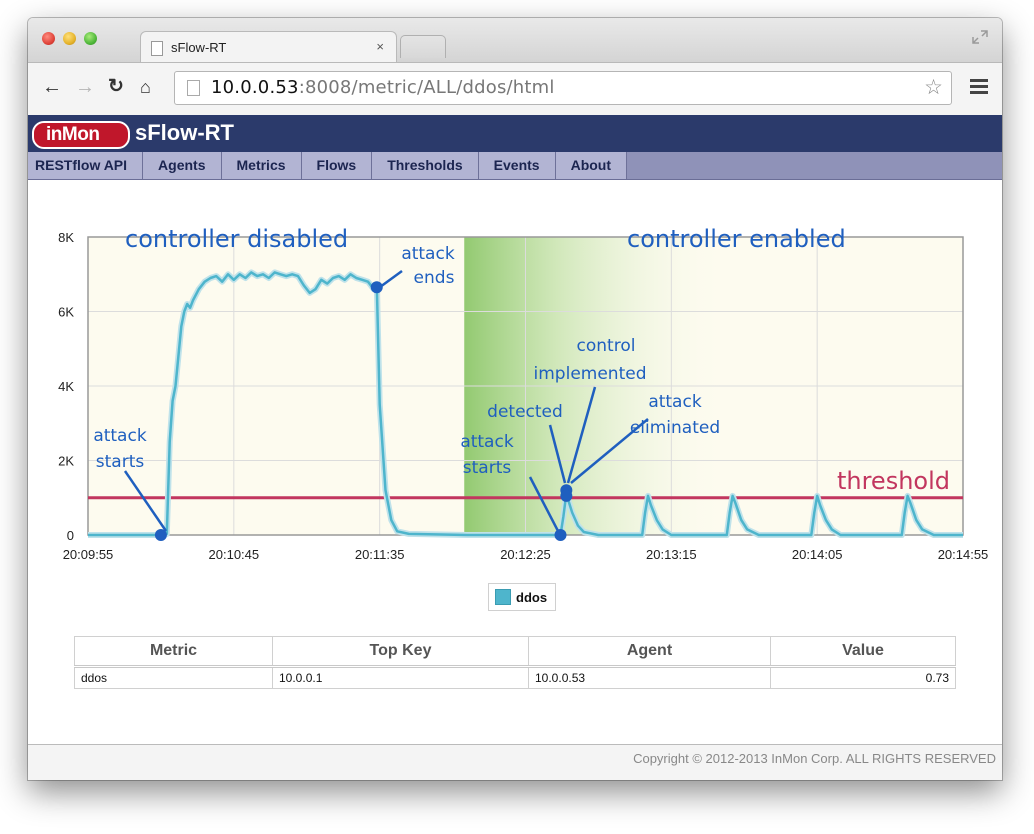  I want to click on home-button: ⌂, so click(145, 87).